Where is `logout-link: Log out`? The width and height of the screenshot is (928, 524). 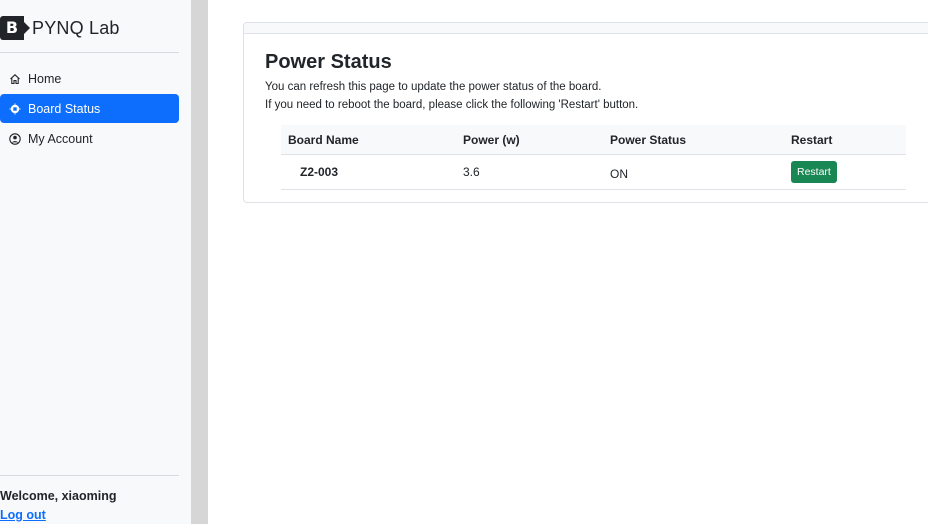 logout-link: Log out is located at coordinates (23, 515).